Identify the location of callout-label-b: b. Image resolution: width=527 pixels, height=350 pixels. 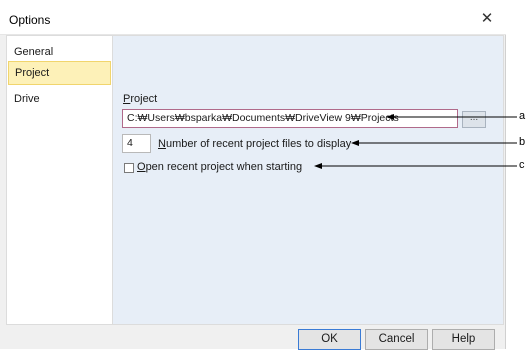
(522, 142).